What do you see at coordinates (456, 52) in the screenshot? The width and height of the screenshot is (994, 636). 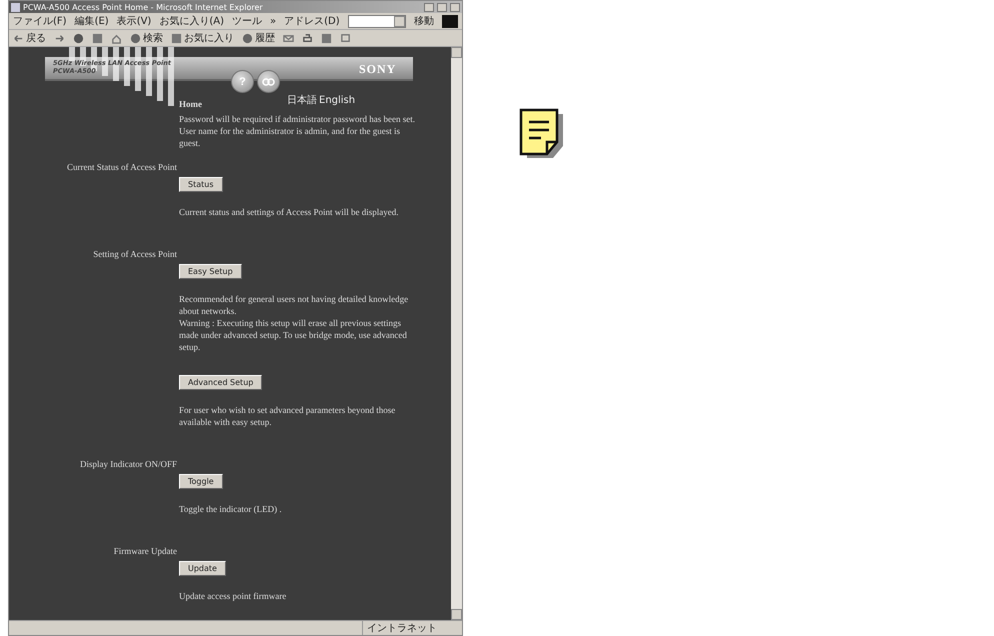 I see `scroll-up-button` at bounding box center [456, 52].